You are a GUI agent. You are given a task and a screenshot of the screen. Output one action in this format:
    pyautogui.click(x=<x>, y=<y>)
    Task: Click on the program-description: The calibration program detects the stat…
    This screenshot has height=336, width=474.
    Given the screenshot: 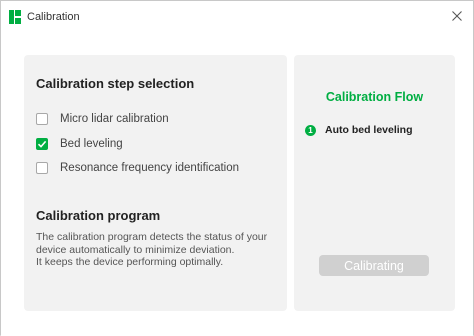 What is the action you would take?
    pyautogui.click(x=156, y=250)
    